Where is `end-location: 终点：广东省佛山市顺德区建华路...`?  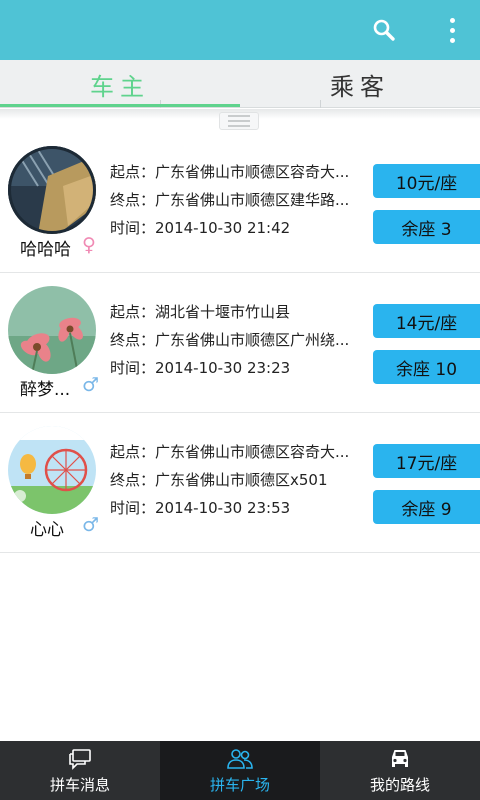
end-location: 终点：广东省佛山市顺德区建华路... is located at coordinates (230, 200).